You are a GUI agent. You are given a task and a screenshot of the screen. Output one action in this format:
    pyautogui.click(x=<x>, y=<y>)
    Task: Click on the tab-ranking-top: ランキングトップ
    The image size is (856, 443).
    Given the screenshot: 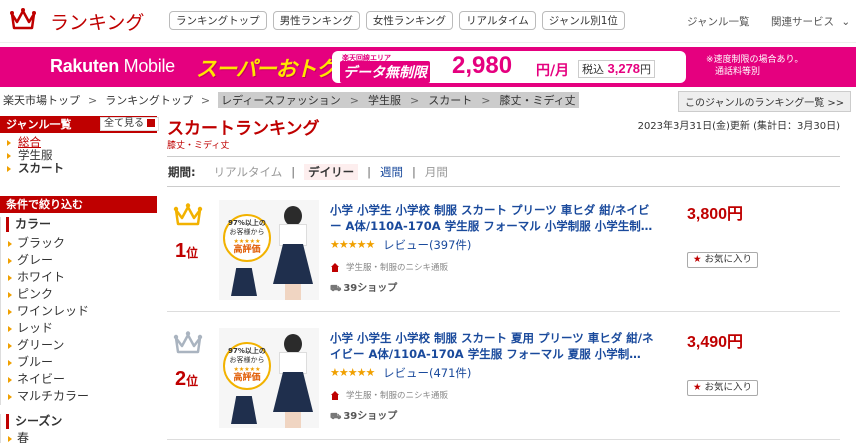 What is the action you would take?
    pyautogui.click(x=218, y=20)
    